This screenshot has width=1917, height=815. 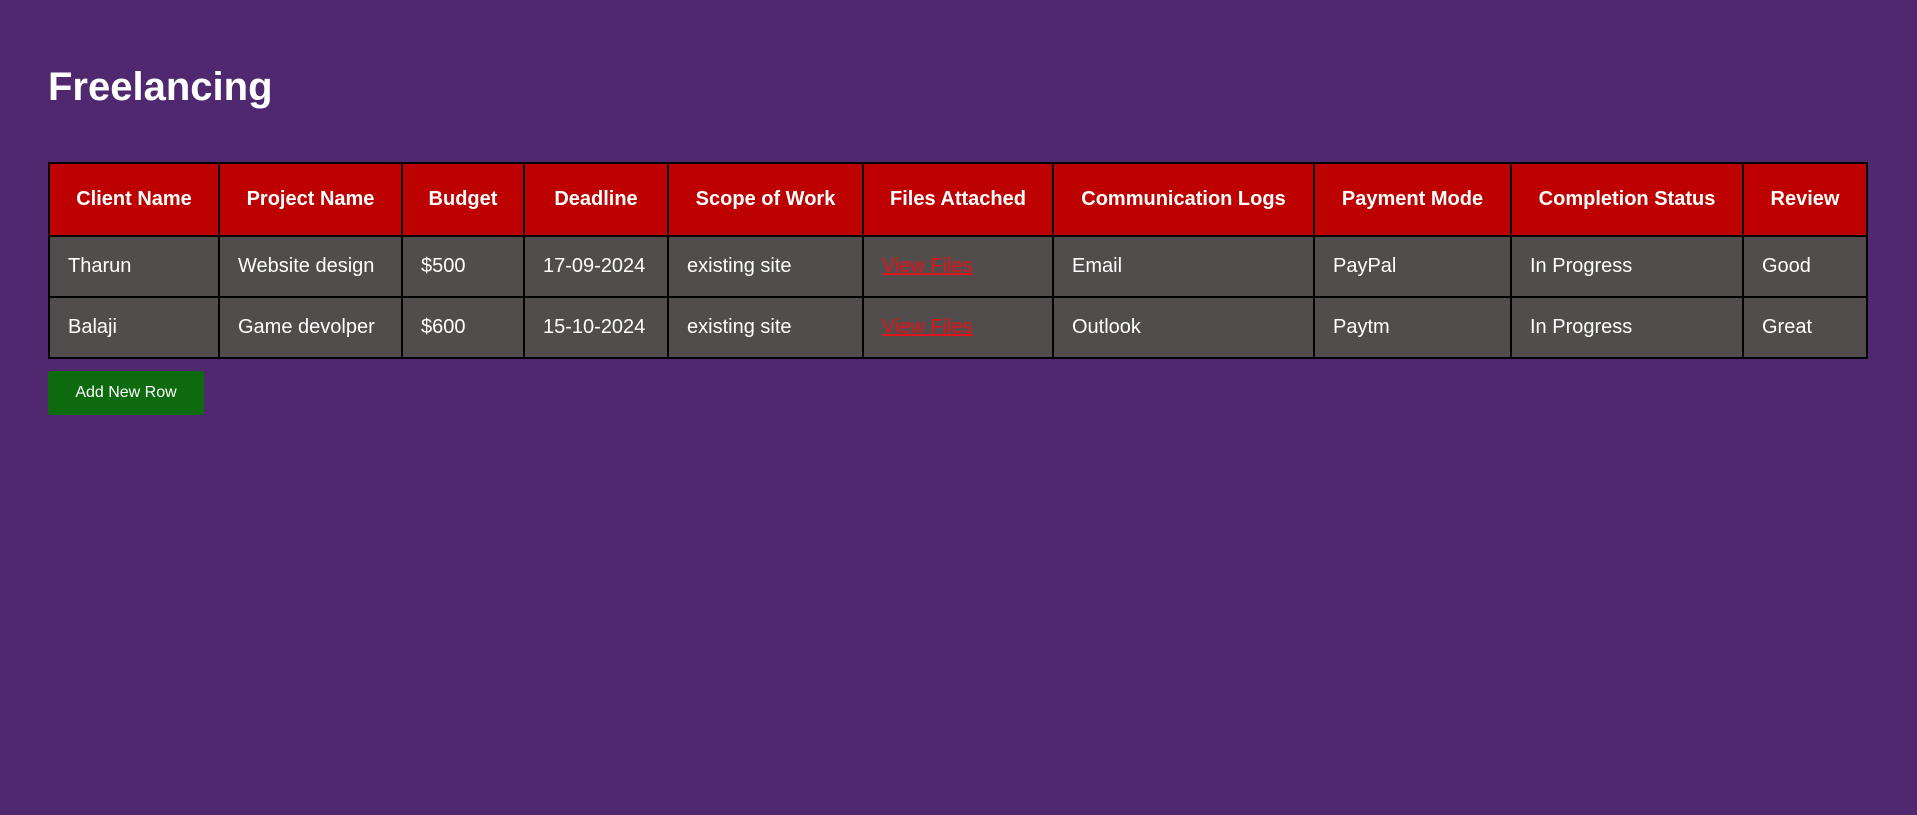 What do you see at coordinates (596, 266) in the screenshot?
I see `cell-deadline: 17-09-2024` at bounding box center [596, 266].